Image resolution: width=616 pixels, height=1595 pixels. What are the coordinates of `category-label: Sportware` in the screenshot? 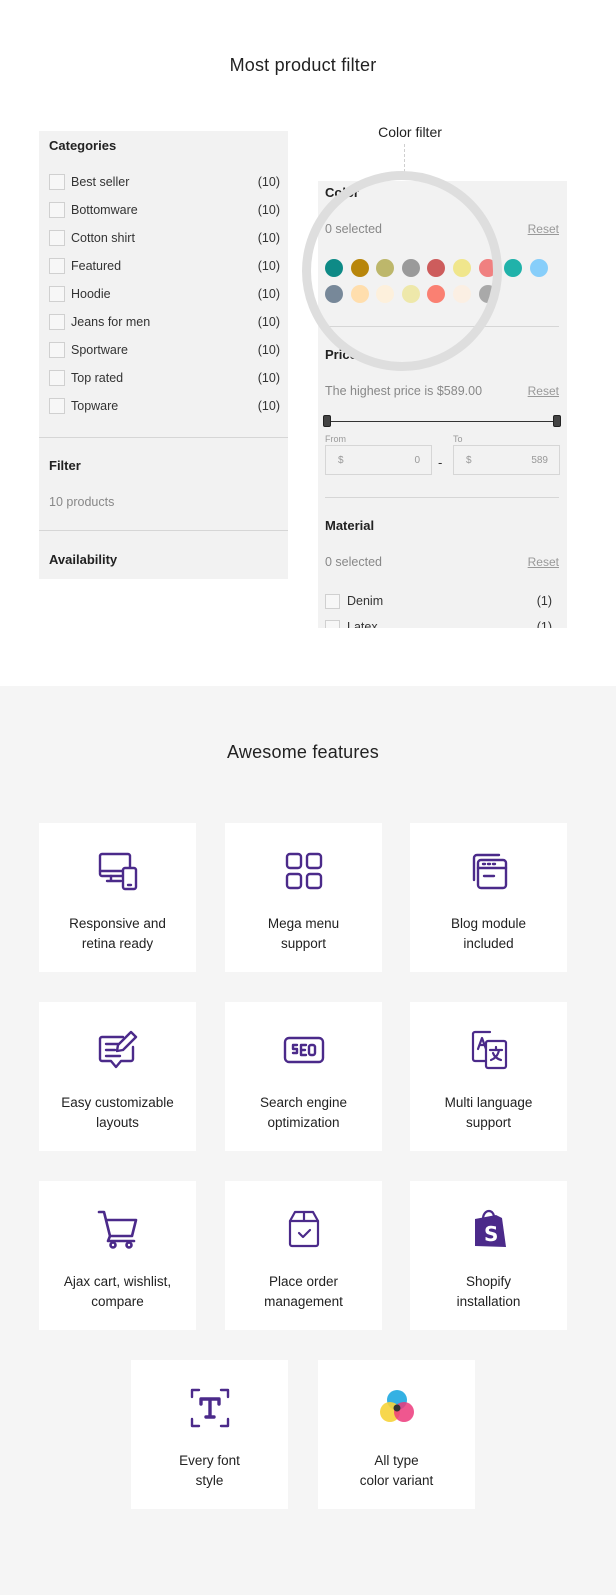 It's located at (99, 350).